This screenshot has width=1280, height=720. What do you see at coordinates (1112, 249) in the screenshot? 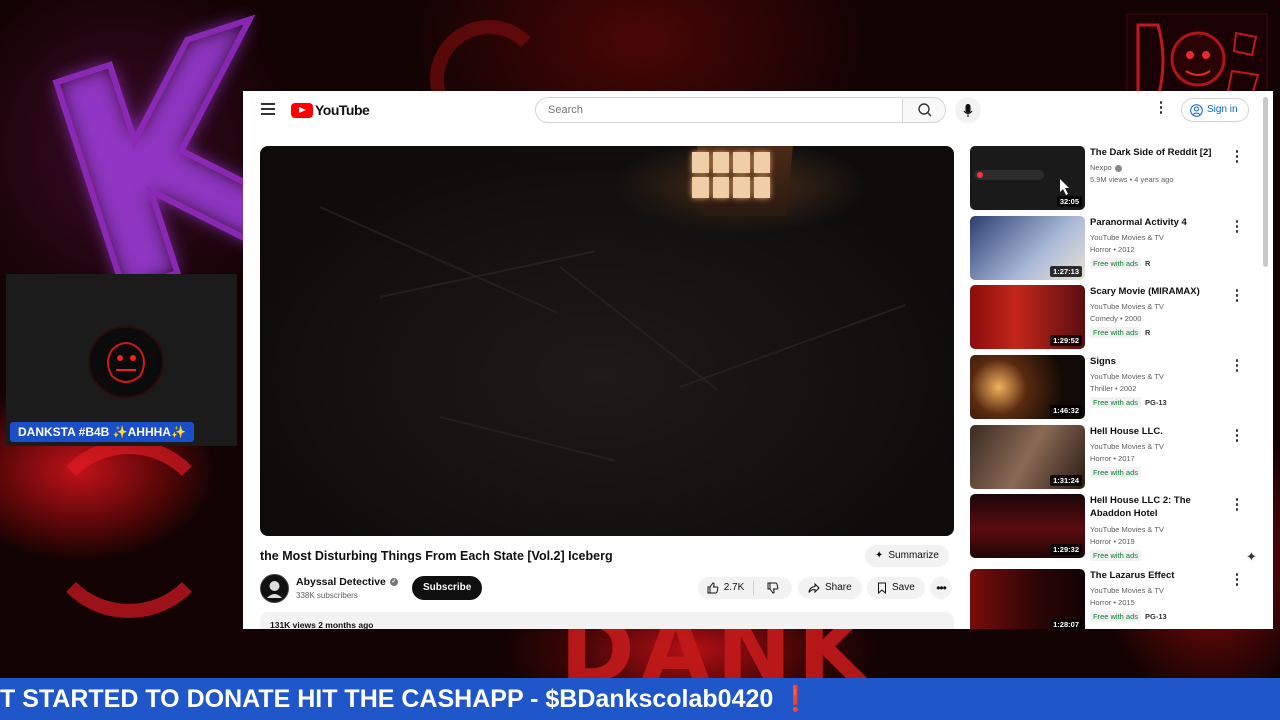
I see `recommended-meta: Horror • 2012` at bounding box center [1112, 249].